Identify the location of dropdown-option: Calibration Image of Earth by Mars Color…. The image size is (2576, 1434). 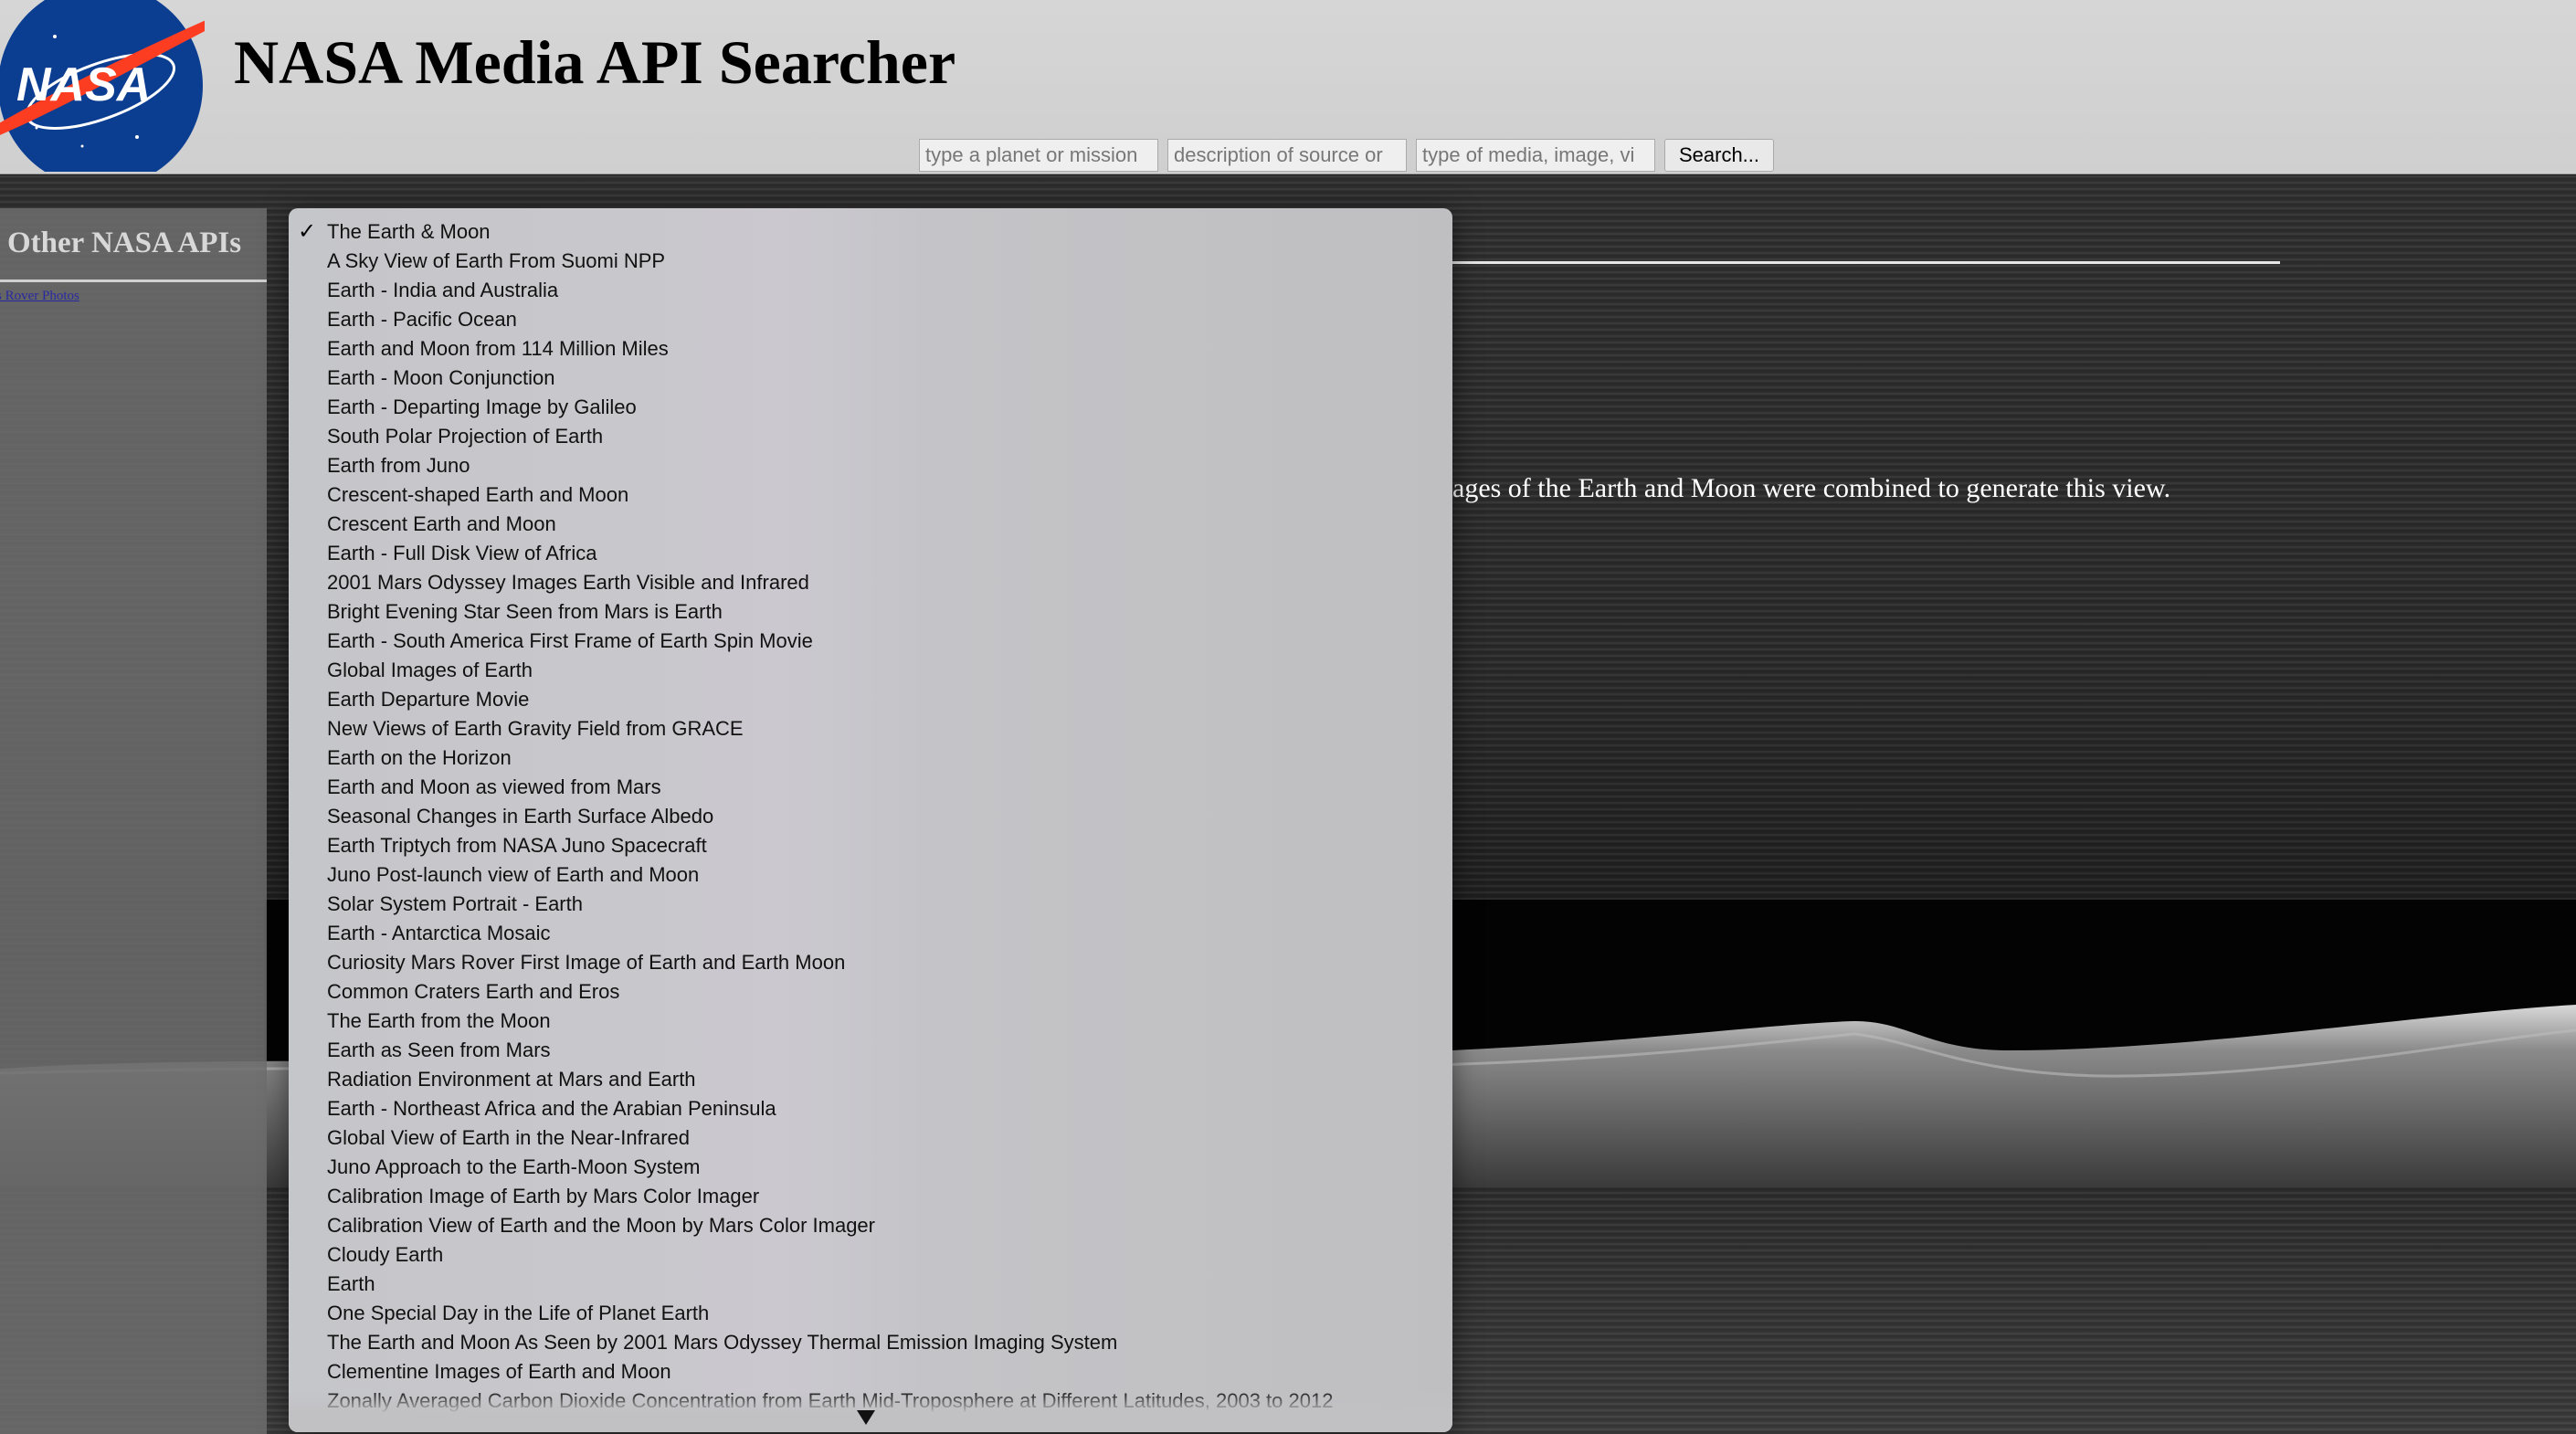
(870, 1197).